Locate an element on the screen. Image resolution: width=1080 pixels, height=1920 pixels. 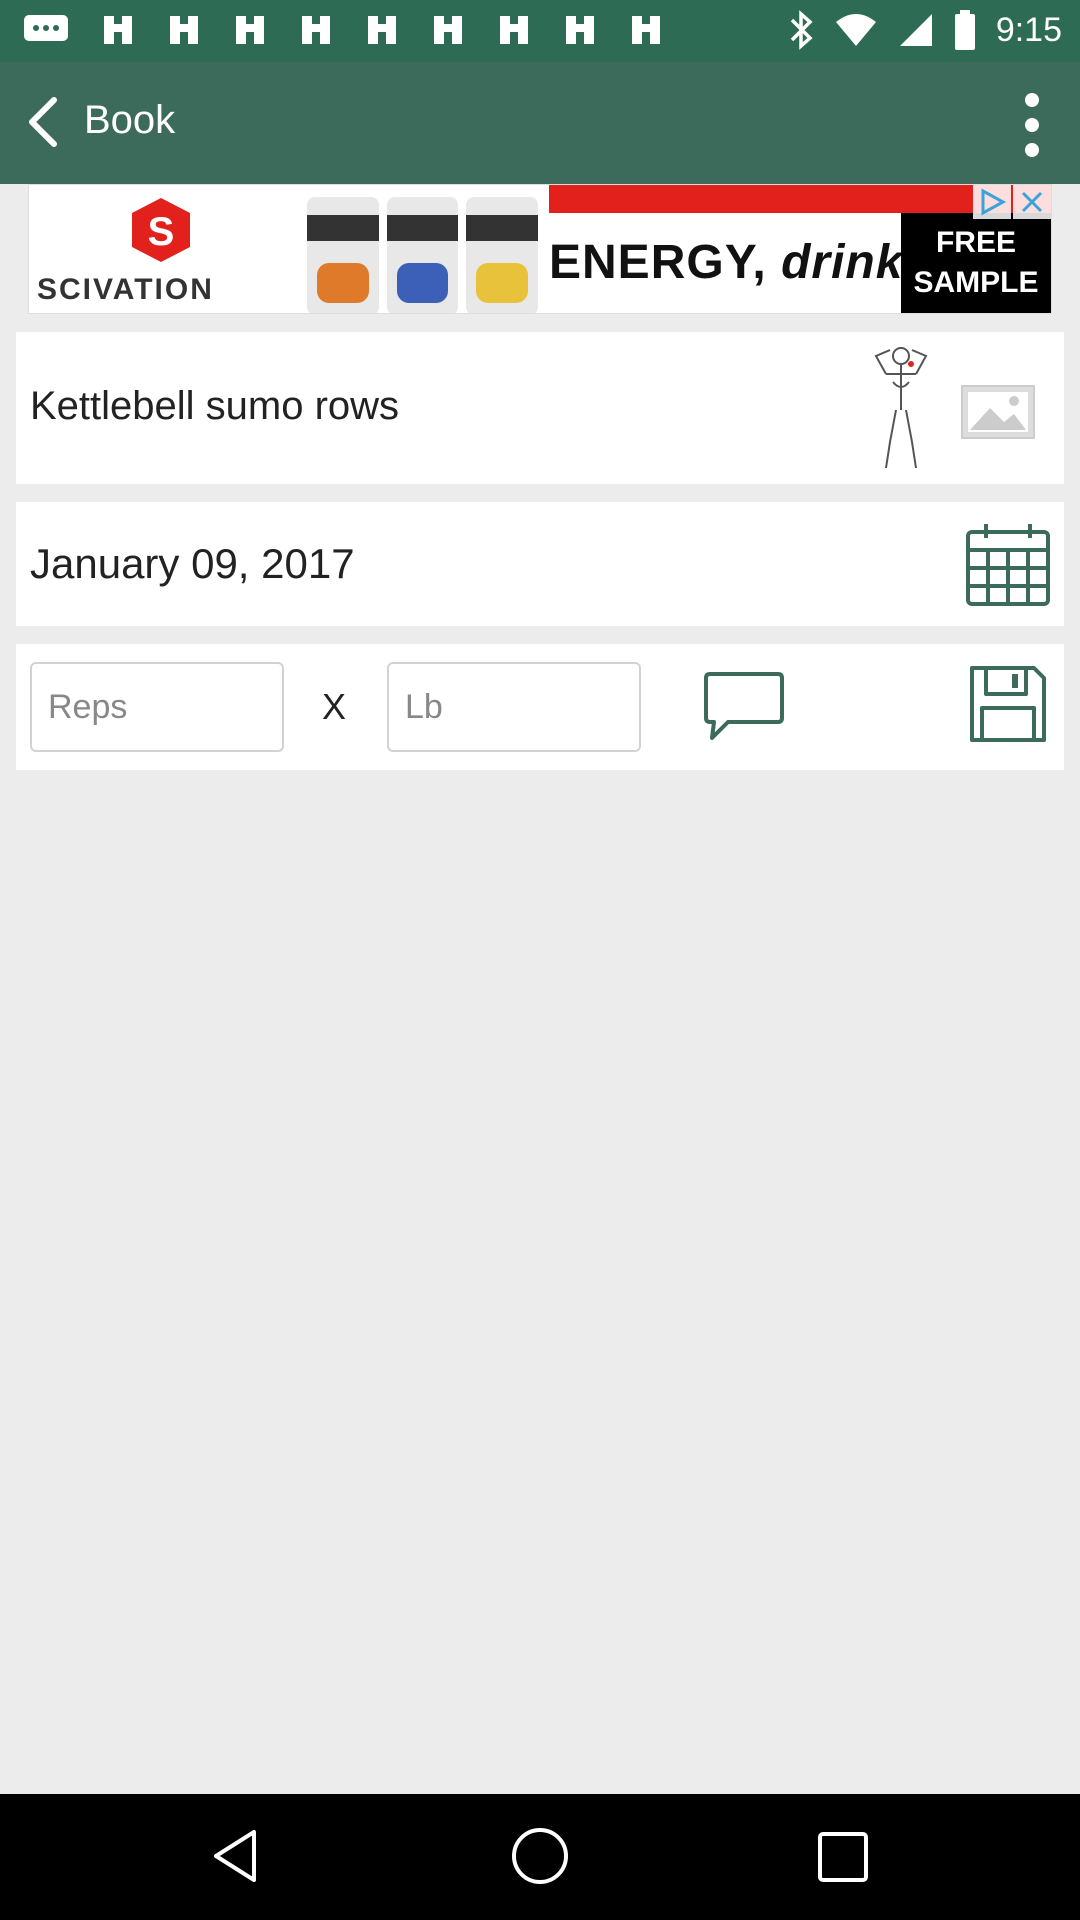
ad-brand-logo: S SCIVATION is located at coordinates (161, 249).